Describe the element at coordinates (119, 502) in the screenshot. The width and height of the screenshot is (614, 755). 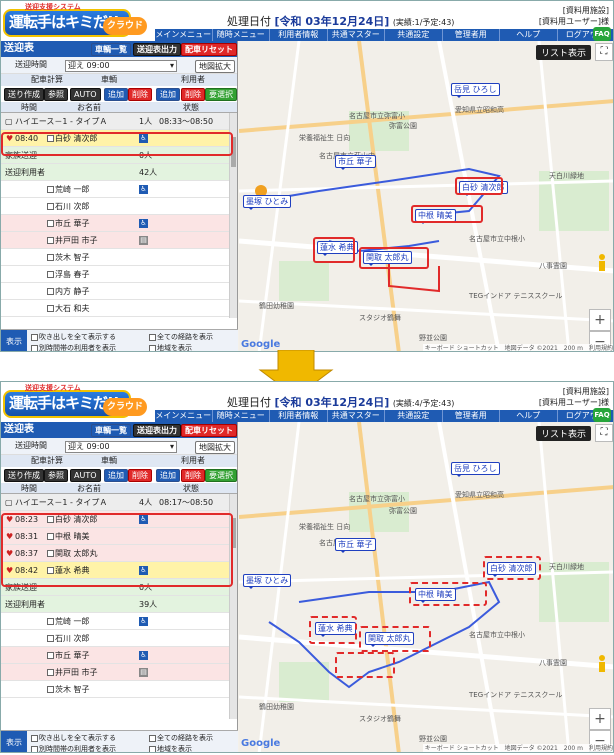
I see `vehicle-row: ▢ ハイエース－1 - タイプＡ 4人 08:17～08:50` at that location.